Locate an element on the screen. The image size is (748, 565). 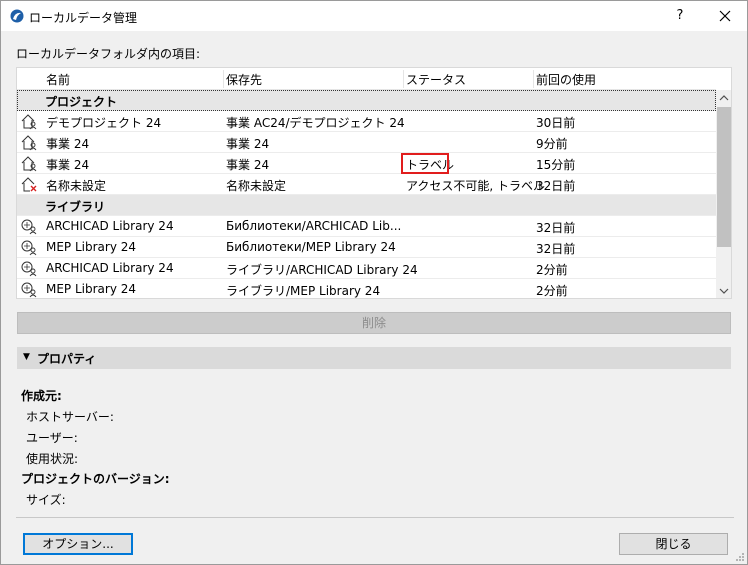
prop-host-server: ホストサーバー: is located at coordinates (70, 417).